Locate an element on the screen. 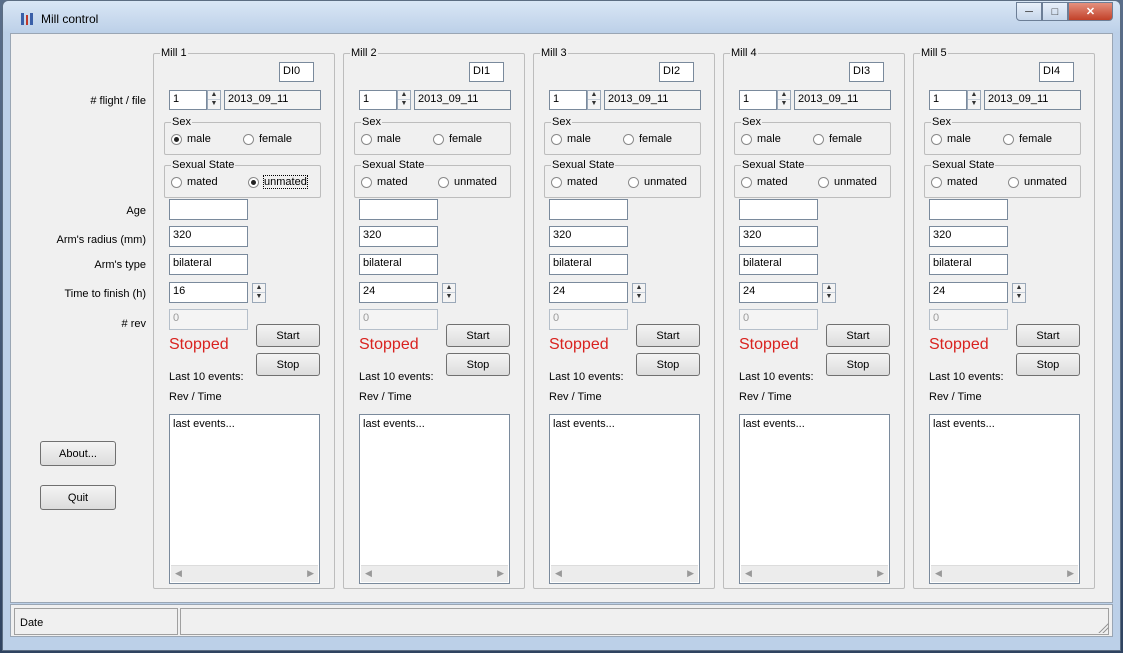 The height and width of the screenshot is (653, 1123). di-channel-field: DI4 is located at coordinates (1056, 72).